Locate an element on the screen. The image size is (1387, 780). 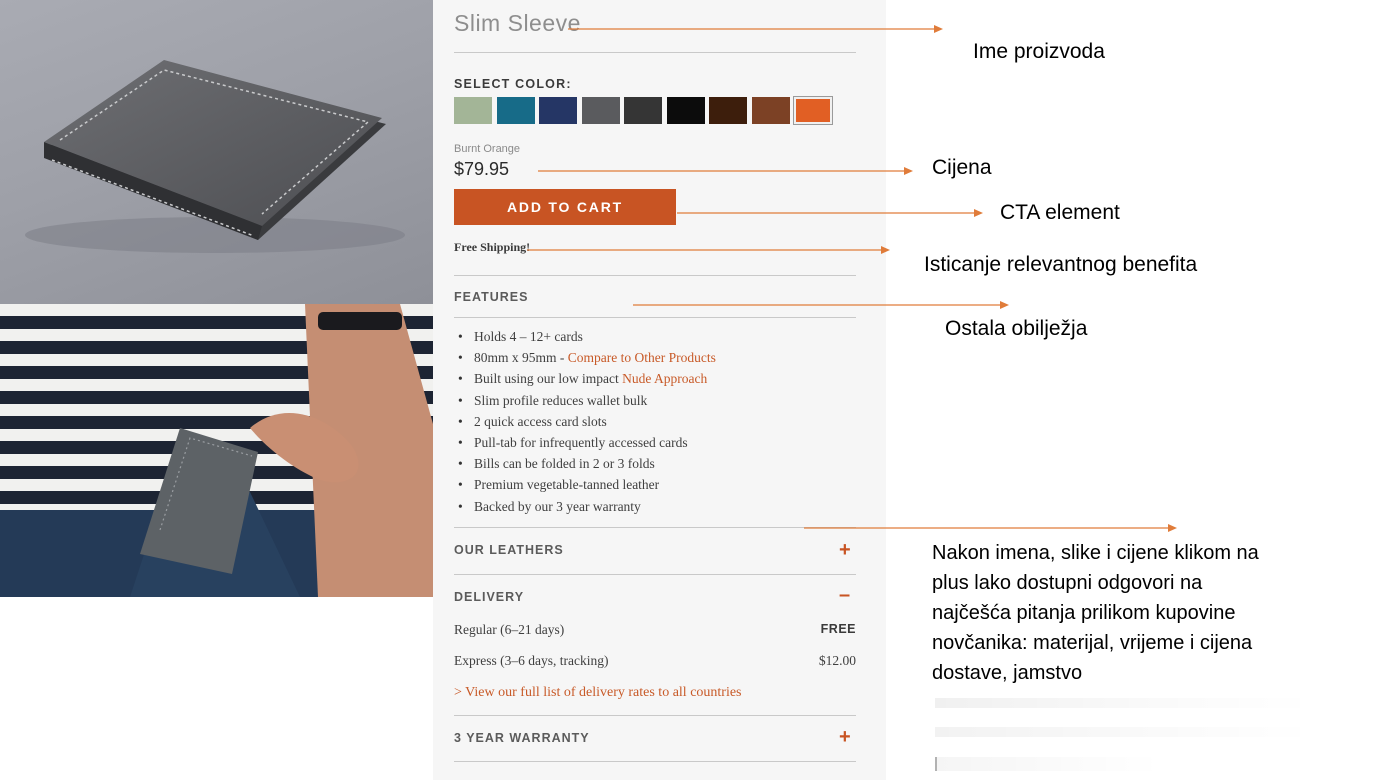
note-faq-line: novčanika: materijal, vrijeme i cijena is located at coordinates (1092, 643).